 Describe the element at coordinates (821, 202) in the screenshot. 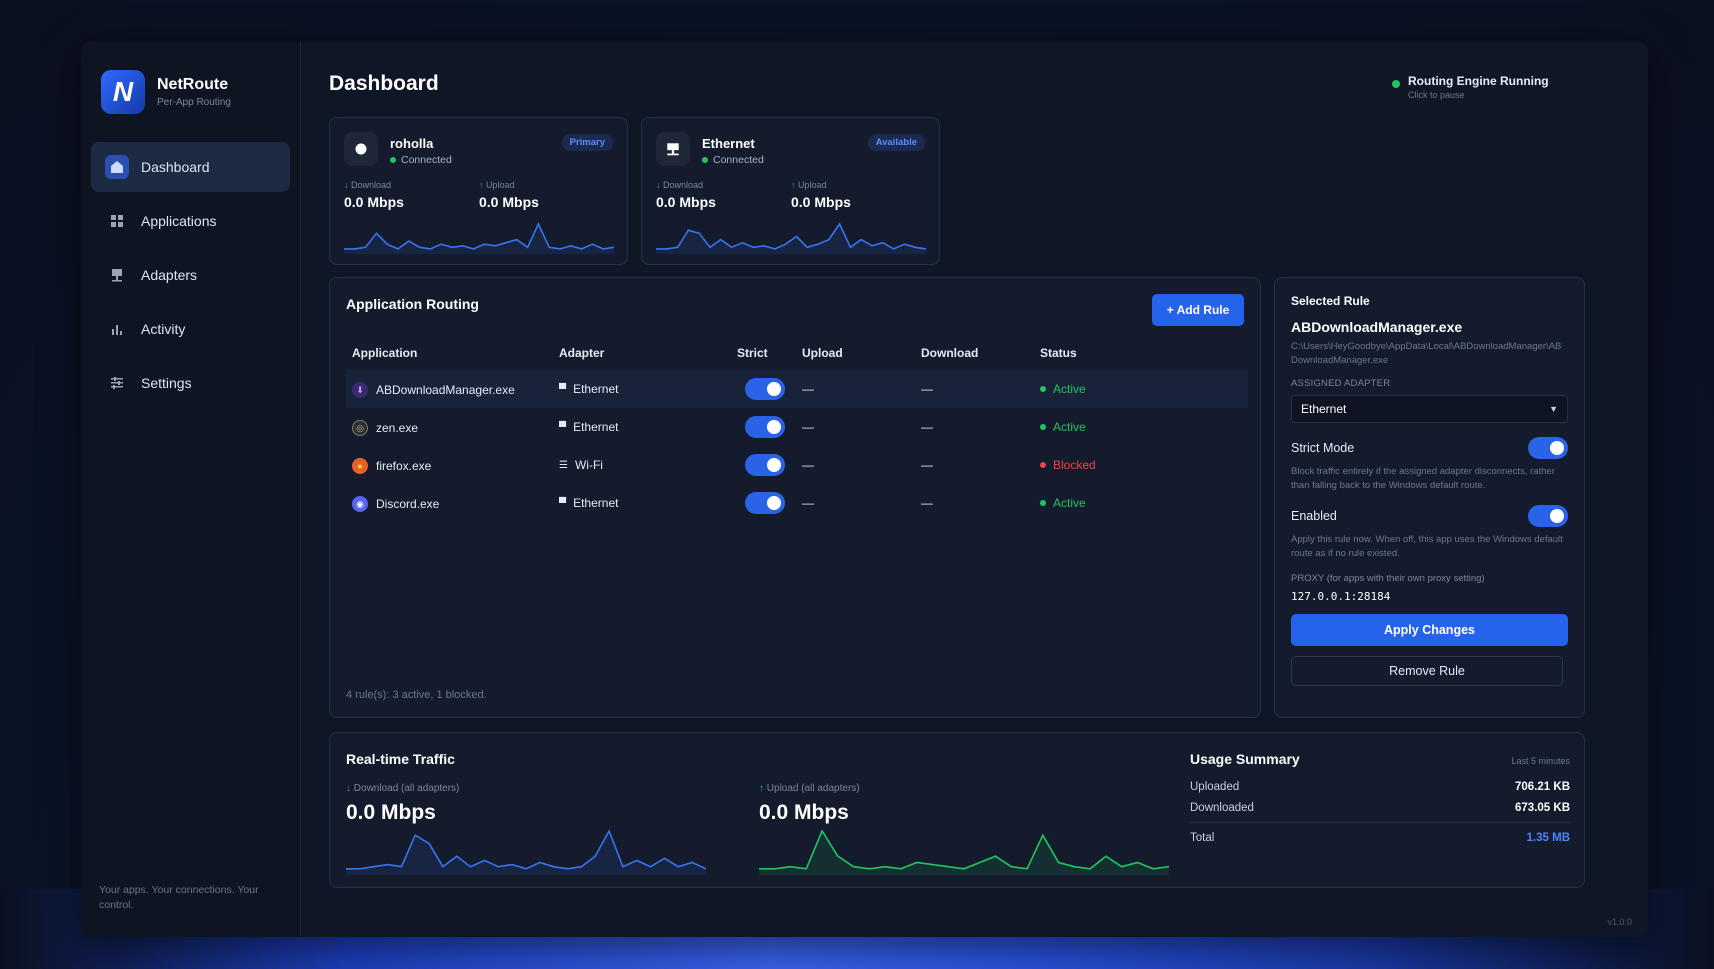

I see `upload-value: 0.0 Mbps` at that location.